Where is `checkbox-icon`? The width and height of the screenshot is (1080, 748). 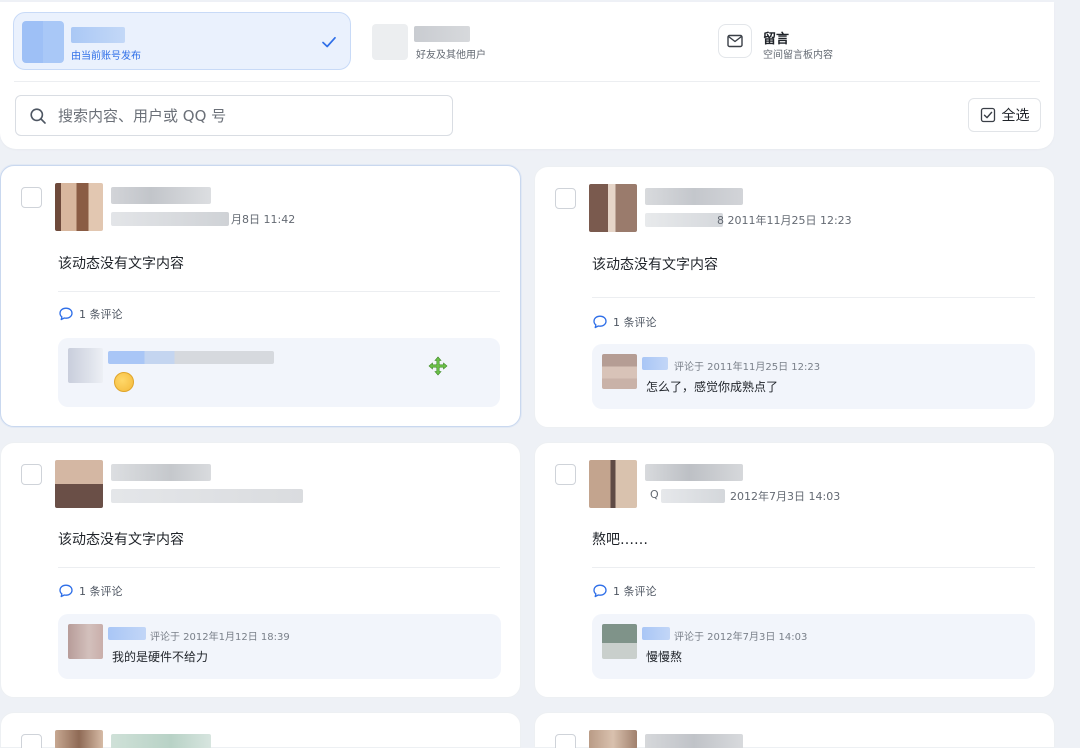 checkbox-icon is located at coordinates (987, 115).